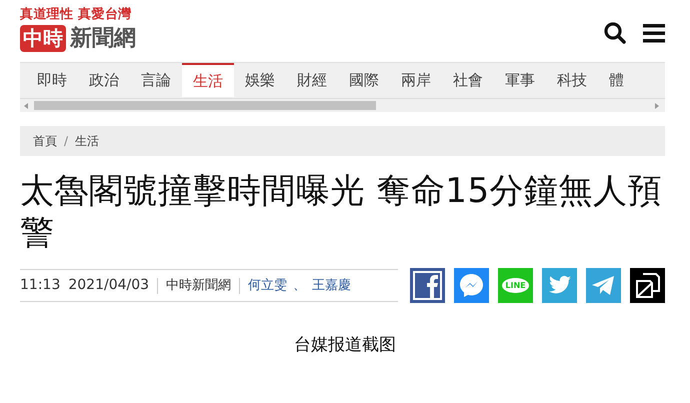  What do you see at coordinates (109, 285) in the screenshot?
I see `publish-date: 2021/04/03` at bounding box center [109, 285].